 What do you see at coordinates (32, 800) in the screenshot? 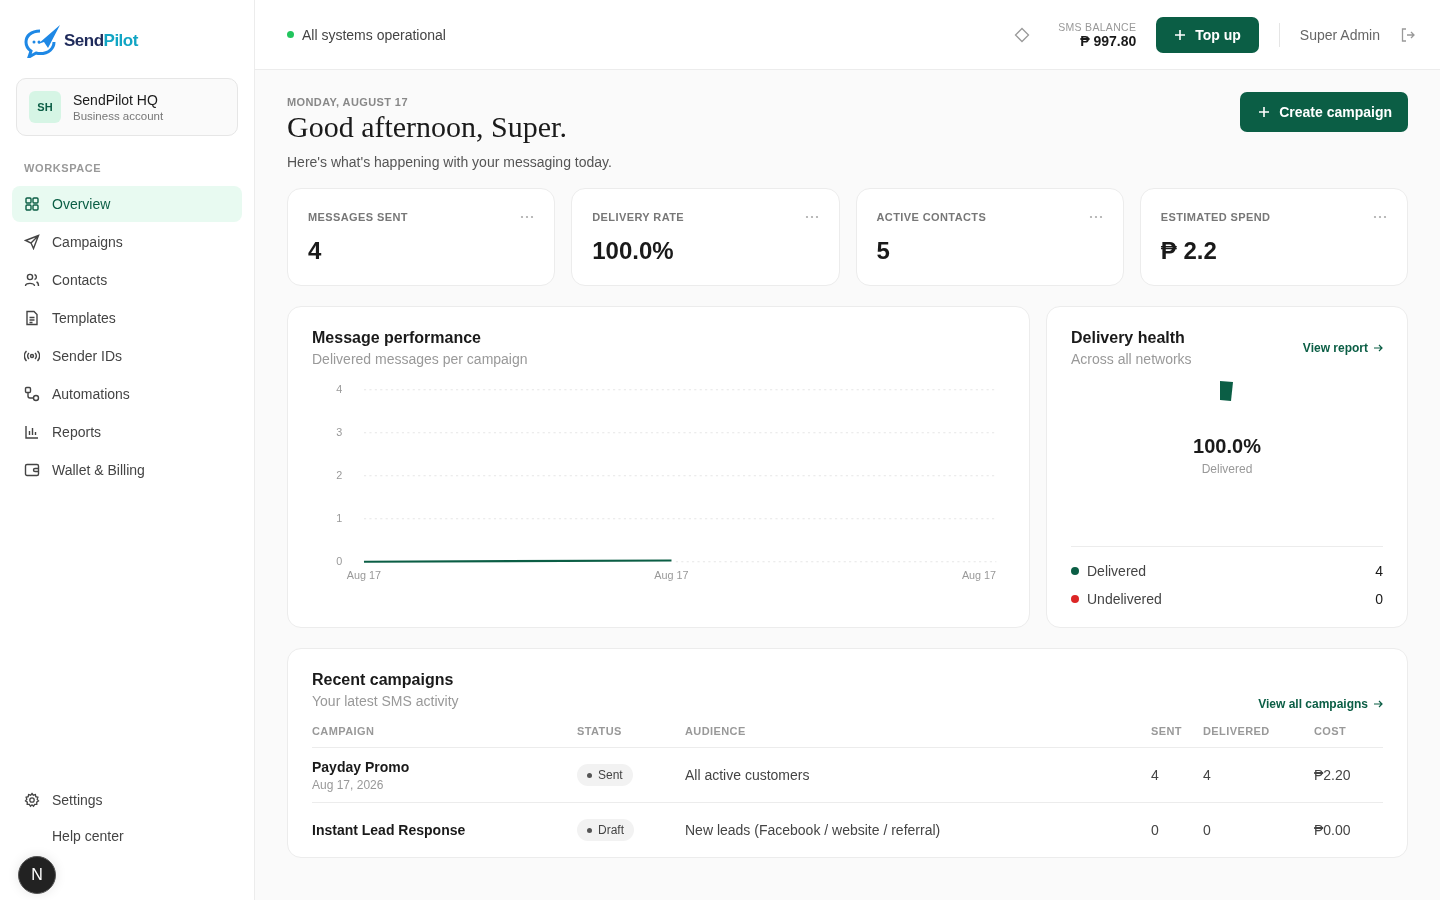
I see `settings-icon` at bounding box center [32, 800].